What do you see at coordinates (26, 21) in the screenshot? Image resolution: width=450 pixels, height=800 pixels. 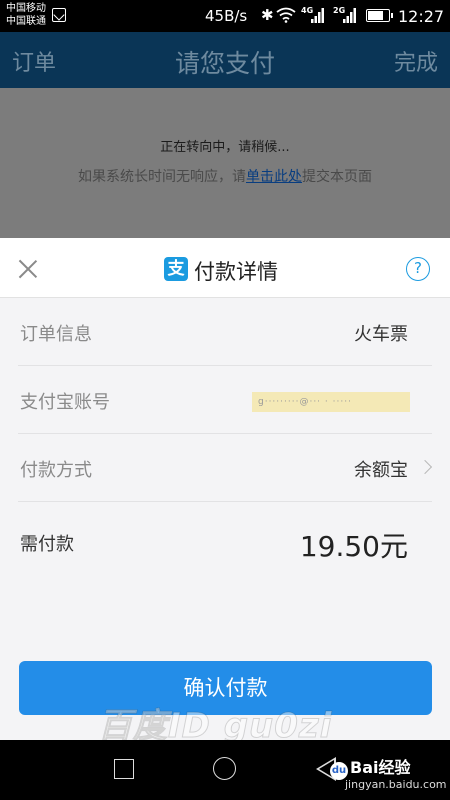 I see `carrier-2: 中国联通` at bounding box center [26, 21].